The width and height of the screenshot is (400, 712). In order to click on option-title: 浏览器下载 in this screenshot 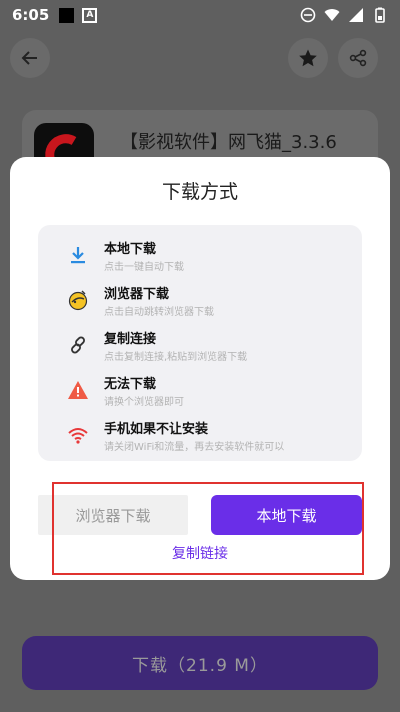, I will do `click(137, 294)`.